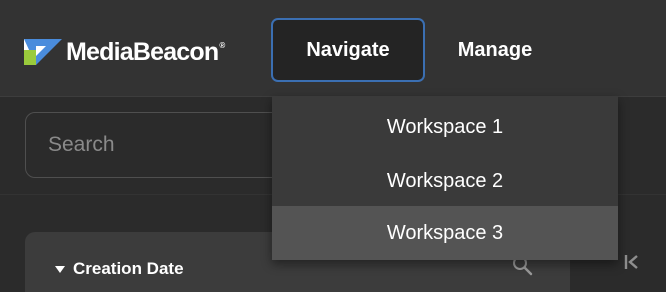 The height and width of the screenshot is (292, 666). What do you see at coordinates (495, 50) in the screenshot?
I see `manage-button: Manage` at bounding box center [495, 50].